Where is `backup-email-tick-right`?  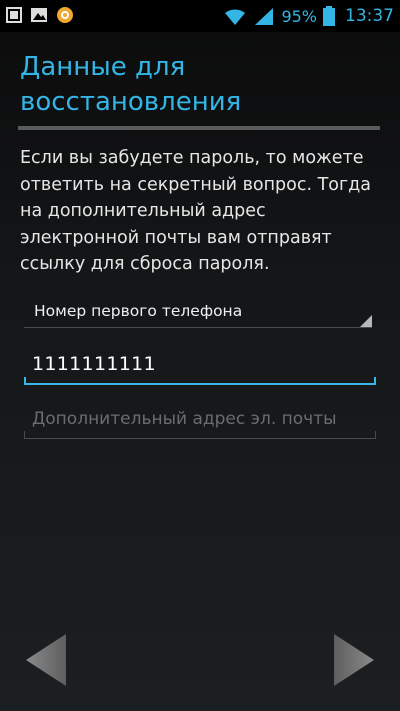
backup-email-tick-right is located at coordinates (375, 435).